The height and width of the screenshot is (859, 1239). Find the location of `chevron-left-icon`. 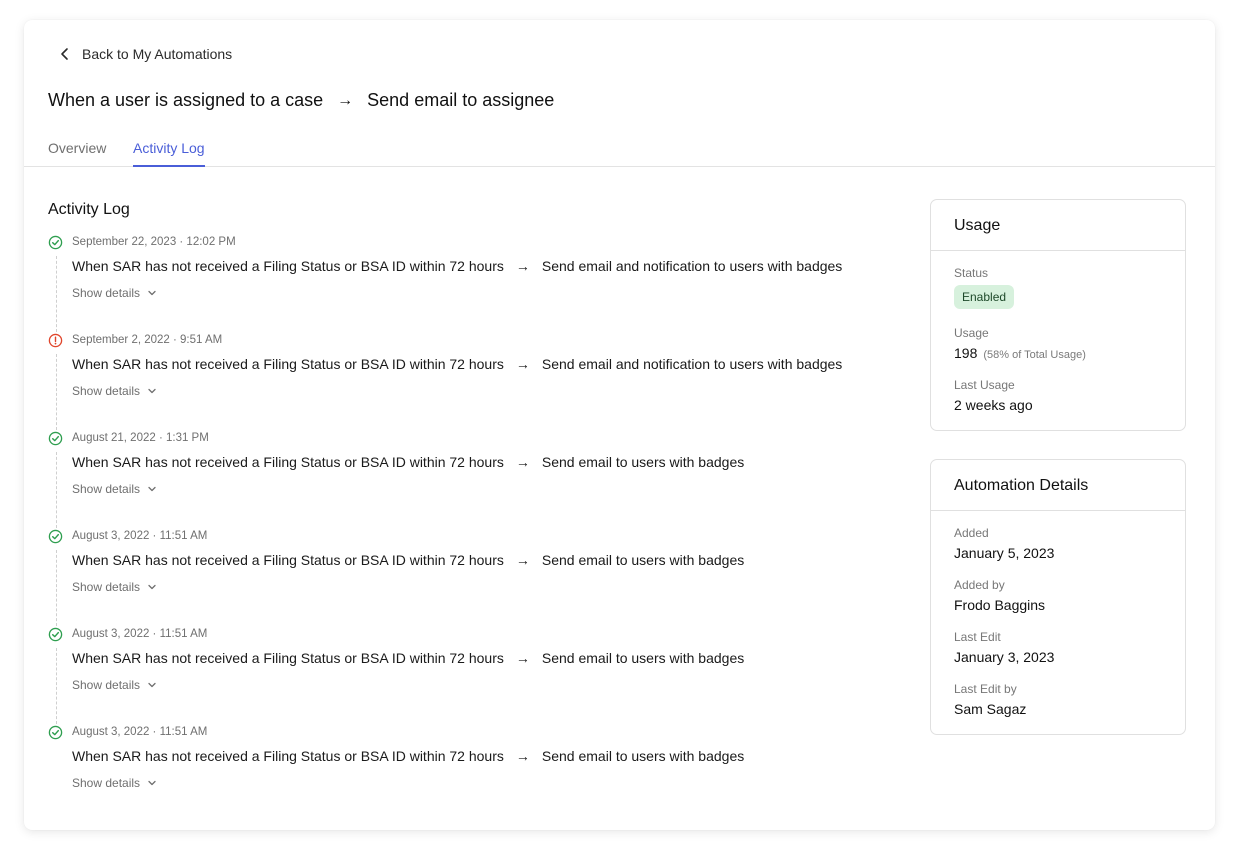

chevron-left-icon is located at coordinates (64, 54).